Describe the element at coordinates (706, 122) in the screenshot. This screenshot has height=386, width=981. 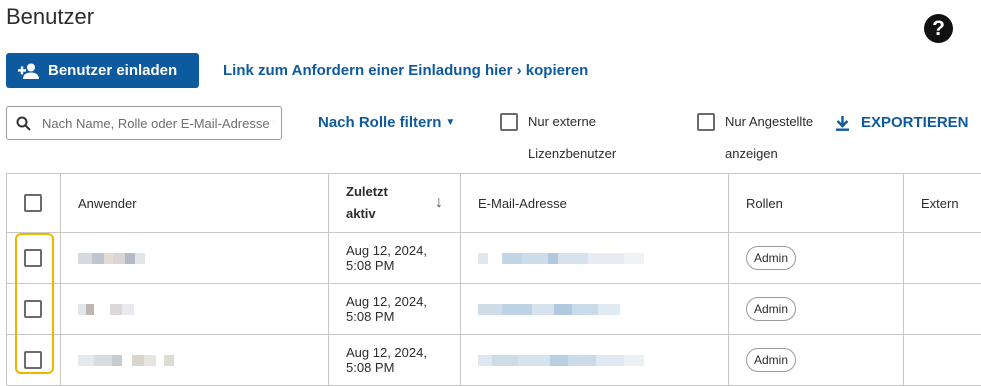
I see `employees-only-checkbox` at that location.